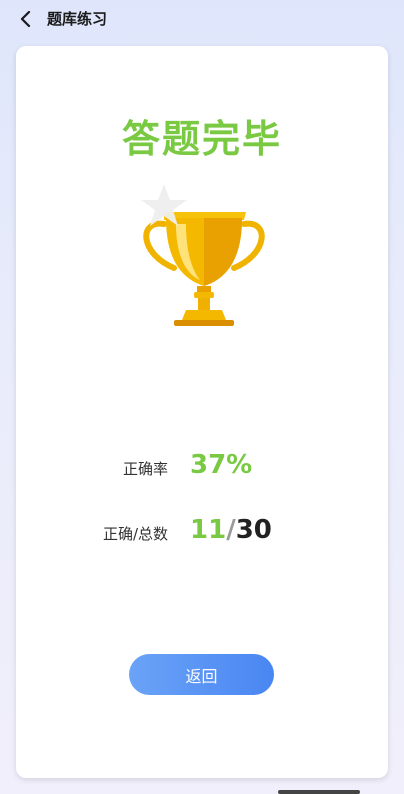  Describe the element at coordinates (203, 255) in the screenshot. I see `trophy-icon` at that location.